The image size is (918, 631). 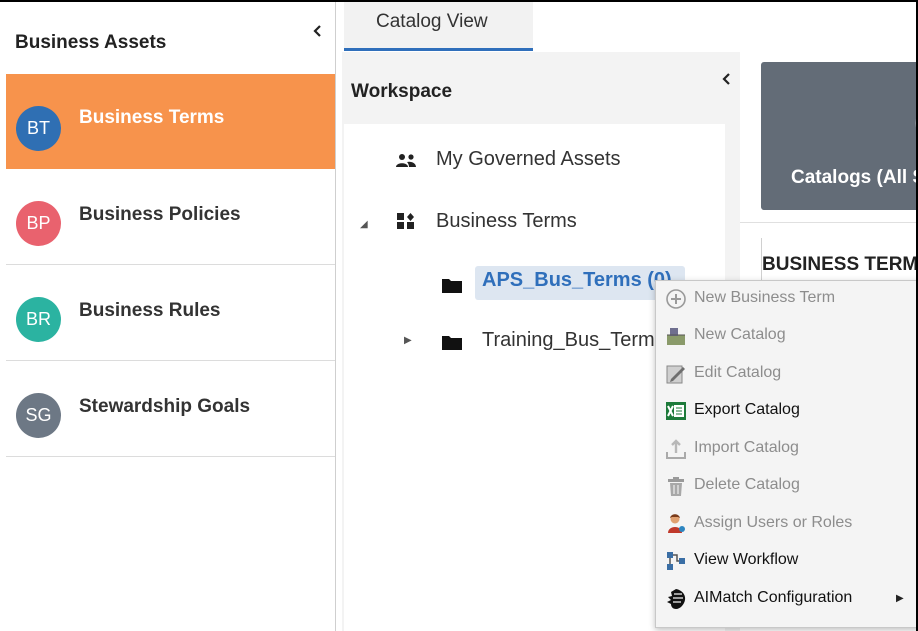 I want to click on user-assign-icon, so click(x=676, y=524).